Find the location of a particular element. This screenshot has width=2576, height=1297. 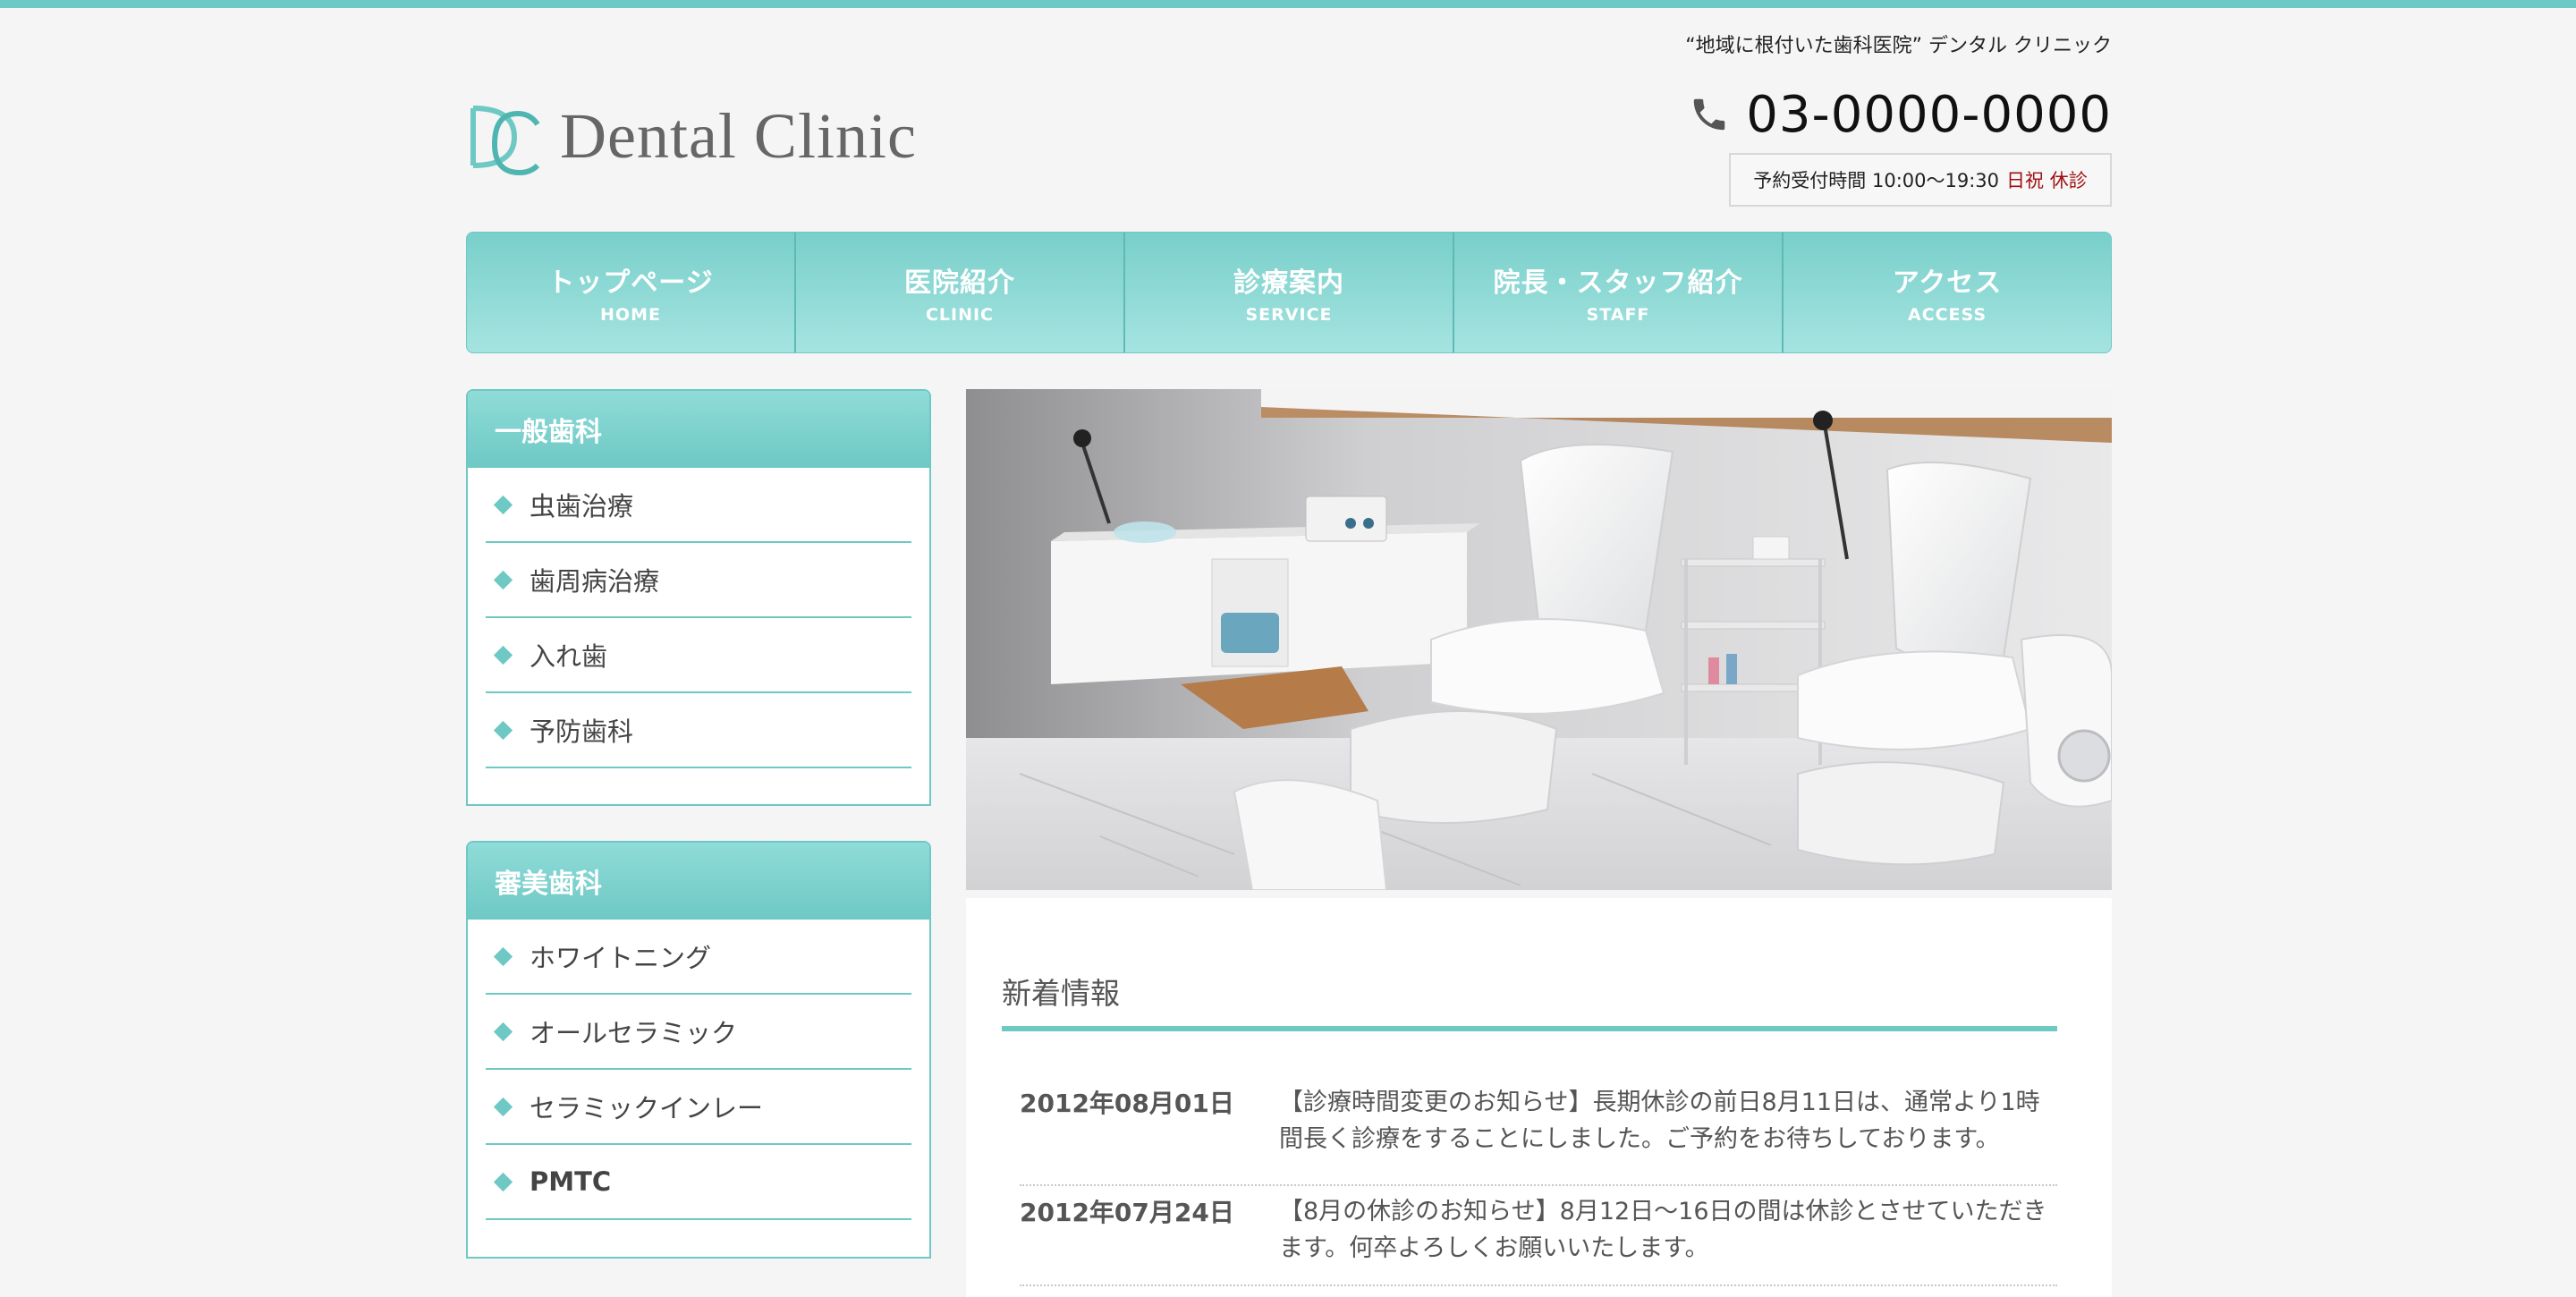

sidebar-item-whitening: ホワイトニング is located at coordinates (698, 957).